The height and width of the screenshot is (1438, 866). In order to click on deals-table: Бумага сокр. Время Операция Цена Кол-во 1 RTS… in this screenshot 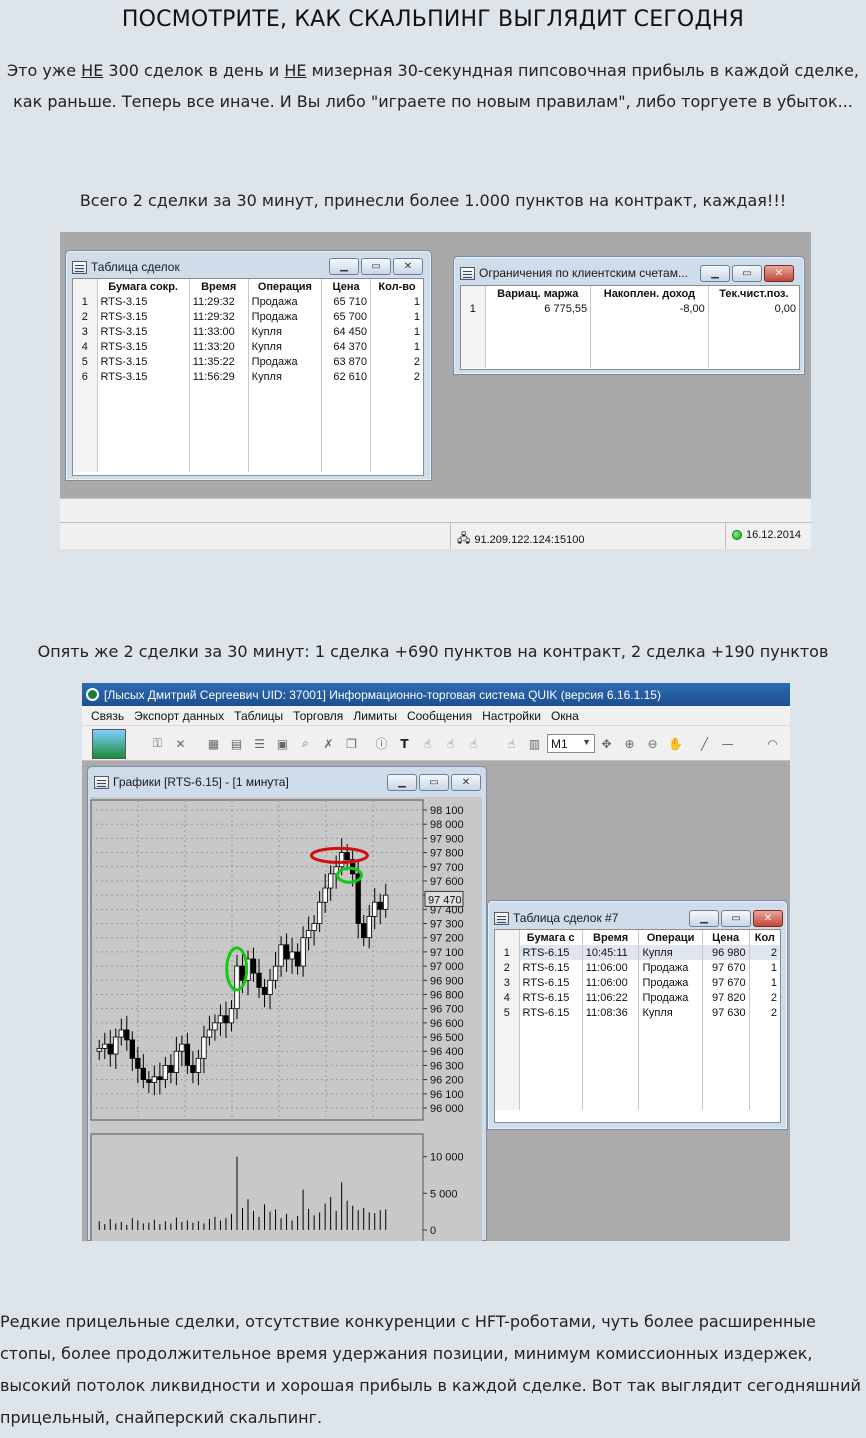, I will do `click(248, 377)`.